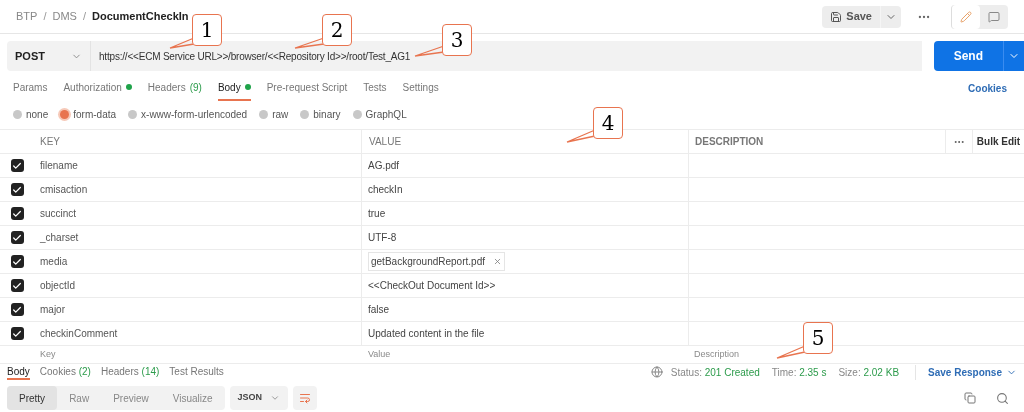  I want to click on request-tab: Tests, so click(375, 88).